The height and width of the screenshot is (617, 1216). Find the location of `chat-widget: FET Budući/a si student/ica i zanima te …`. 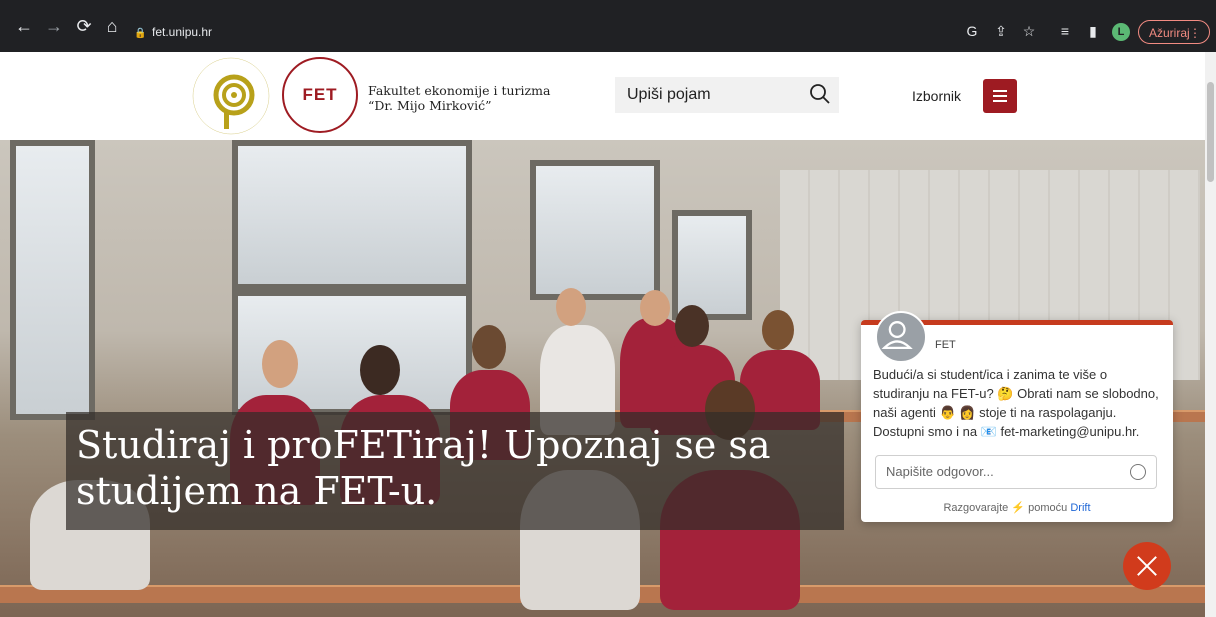

chat-widget: FET Budući/a si student/ica i zanima te … is located at coordinates (1017, 416).